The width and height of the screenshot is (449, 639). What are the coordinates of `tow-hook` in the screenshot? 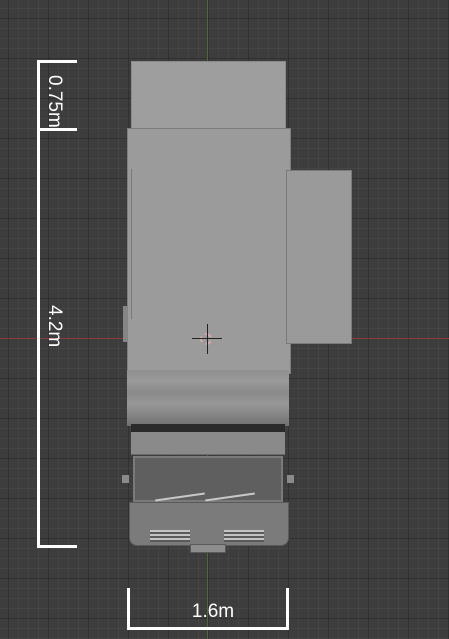 It's located at (208, 548).